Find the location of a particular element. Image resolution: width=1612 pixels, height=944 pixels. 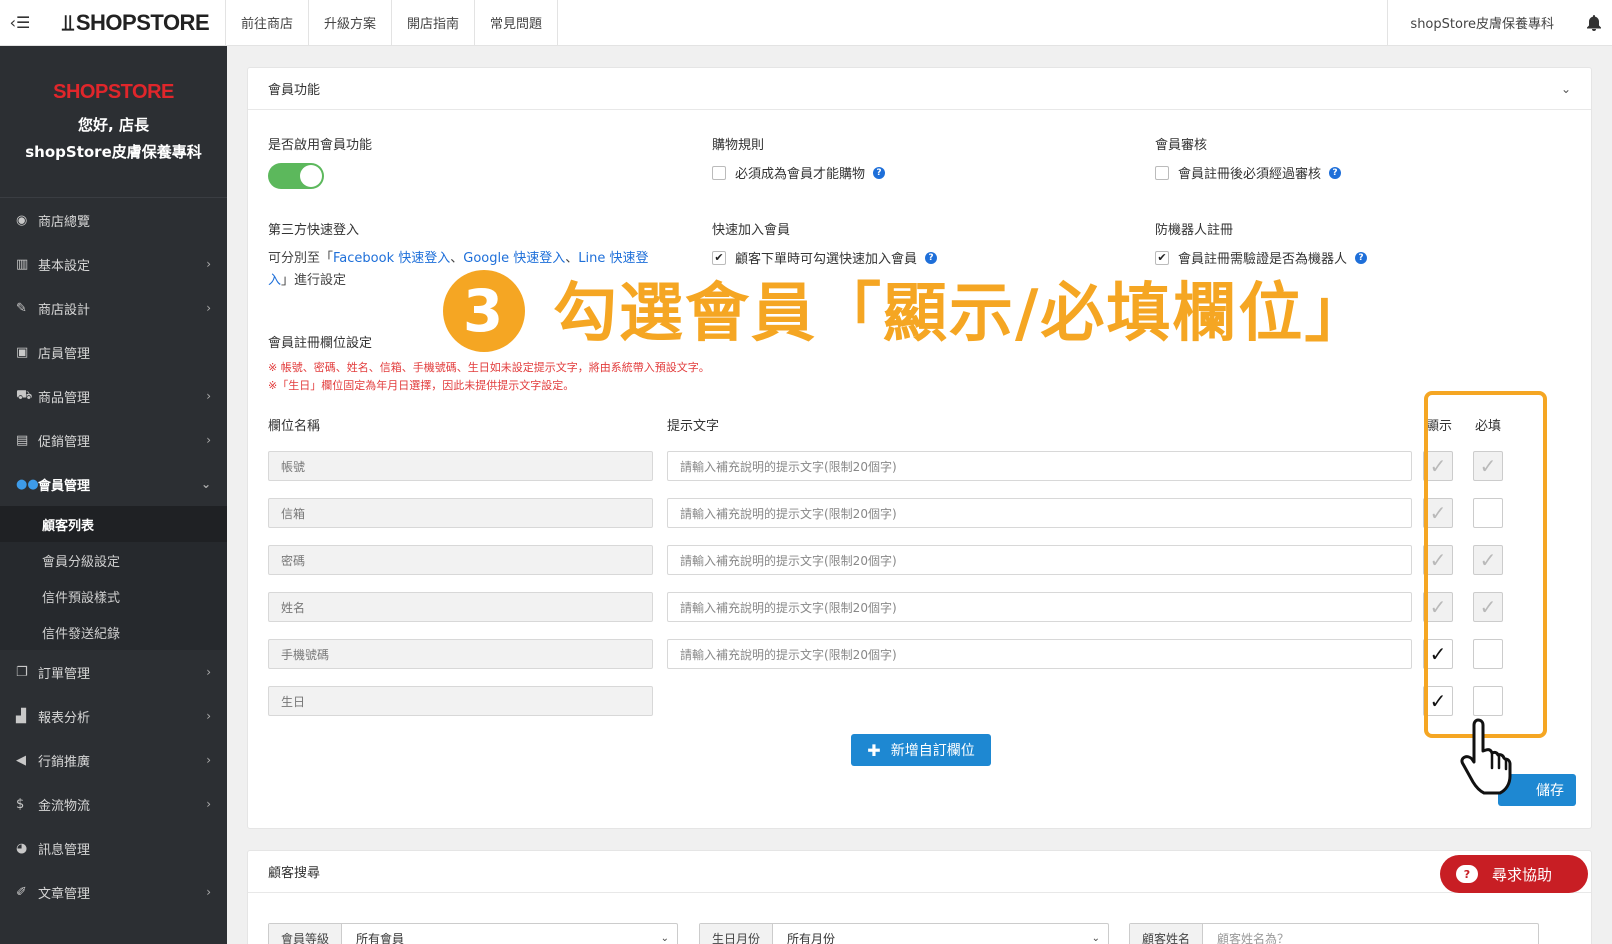

reg-fields-note-2: ※「生日」欄位固定為年月日選擇，因此未提供提示文字設定。 is located at coordinates (421, 385).